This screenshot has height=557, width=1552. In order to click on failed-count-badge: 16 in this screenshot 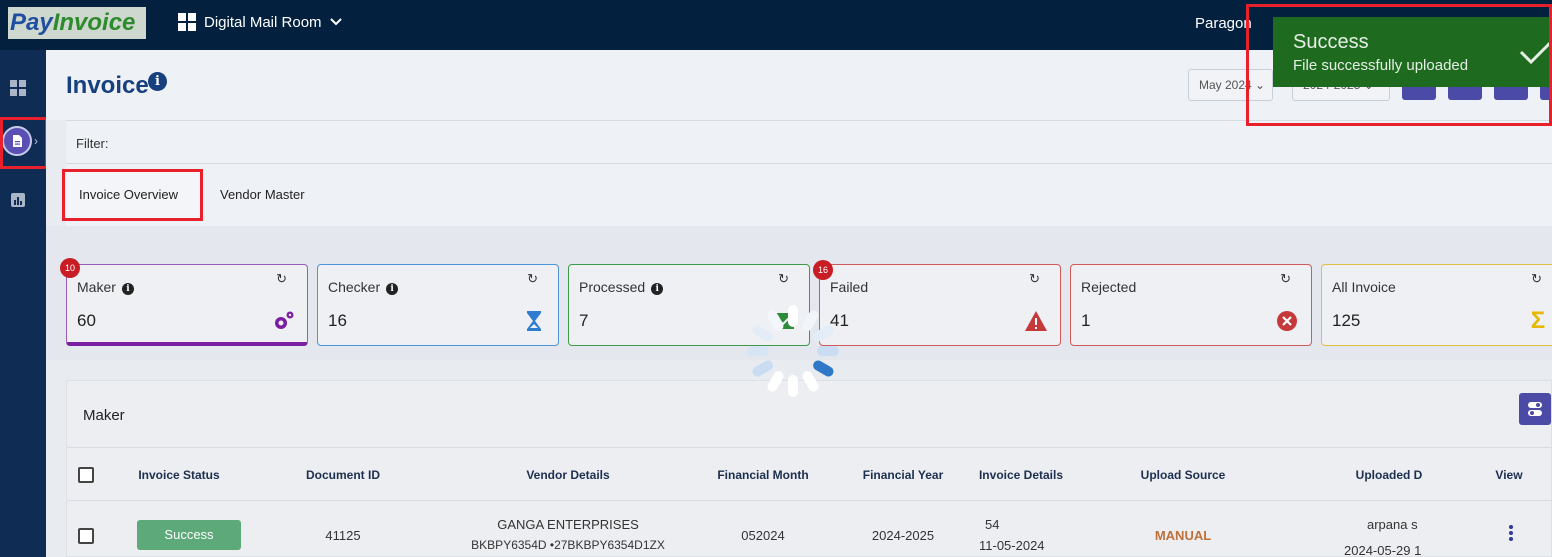, I will do `click(823, 270)`.